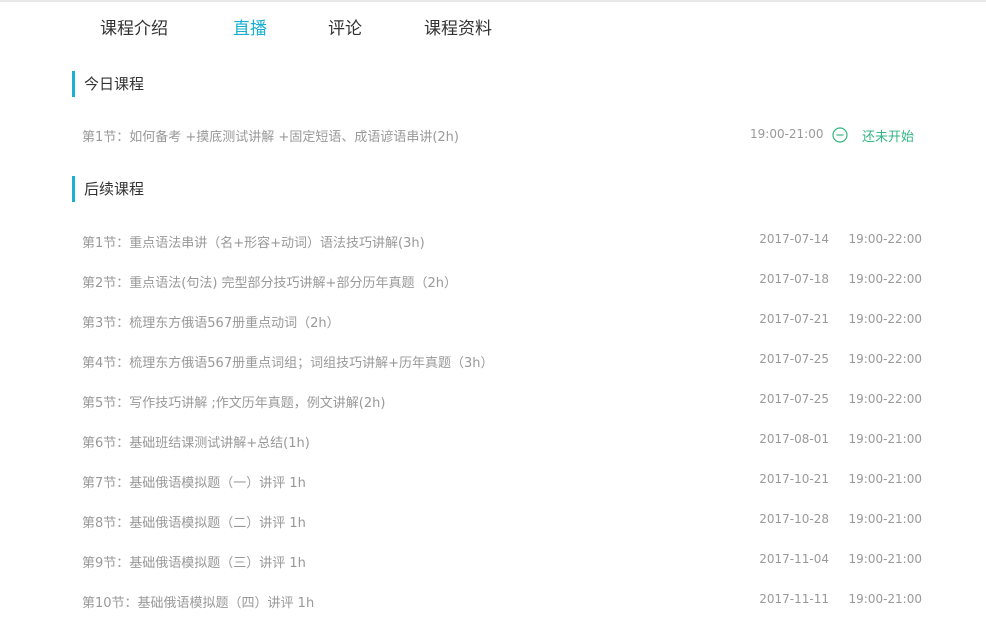  Describe the element at coordinates (794, 519) in the screenshot. I see `lesson-date: 2017-10-28` at that location.